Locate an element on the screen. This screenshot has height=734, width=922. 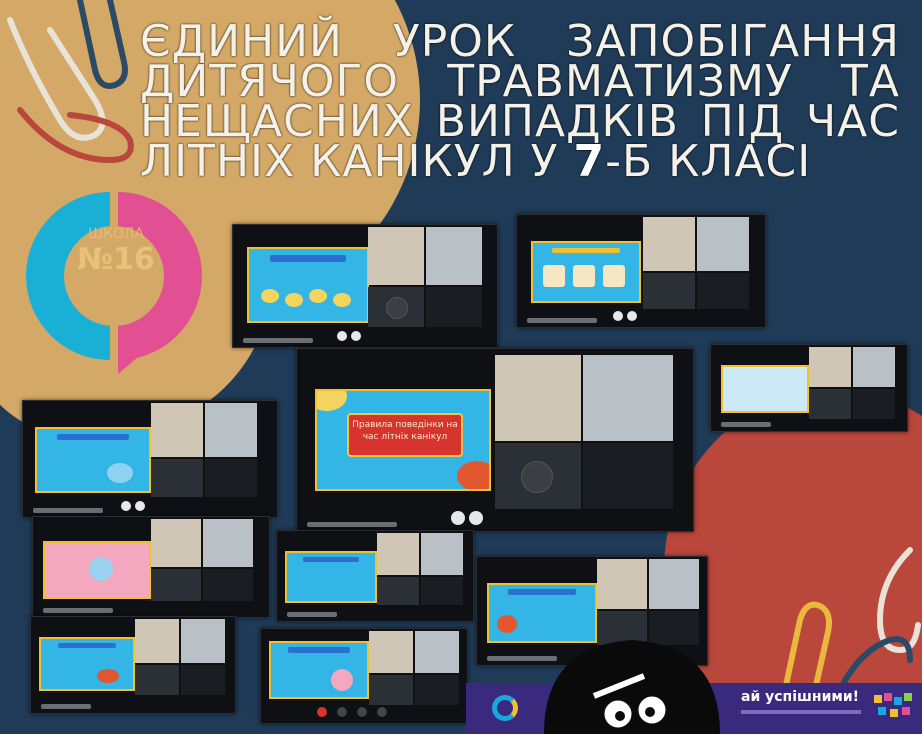
banner-text: ай успішними! is located at coordinates (800, 697).